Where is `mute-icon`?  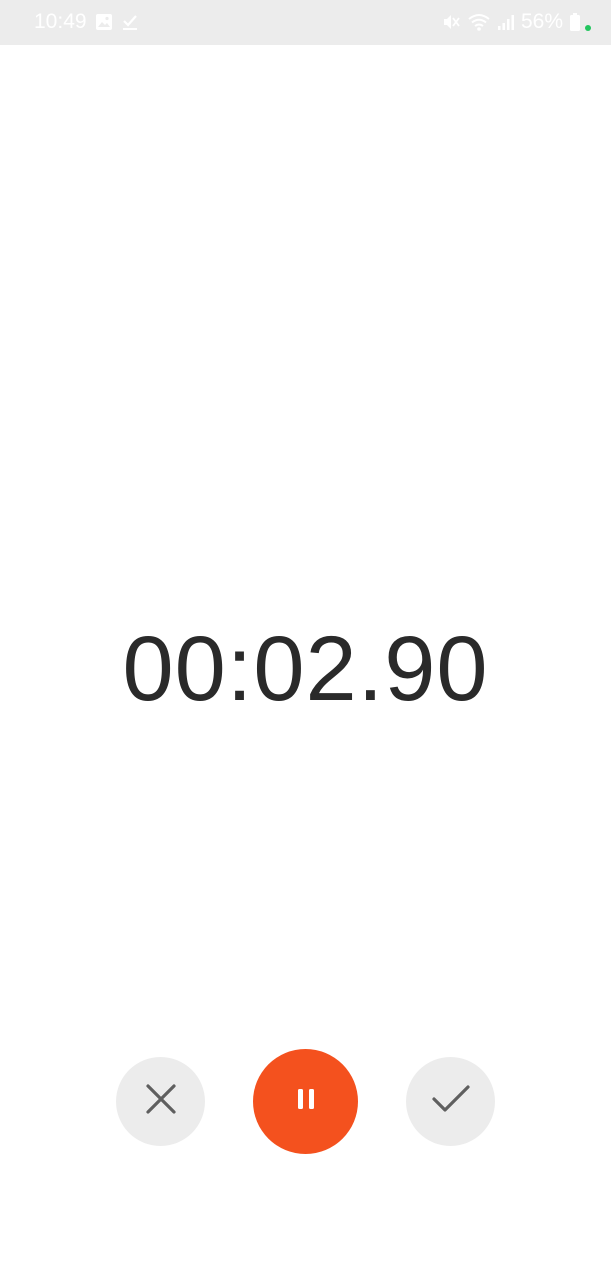 mute-icon is located at coordinates (451, 22).